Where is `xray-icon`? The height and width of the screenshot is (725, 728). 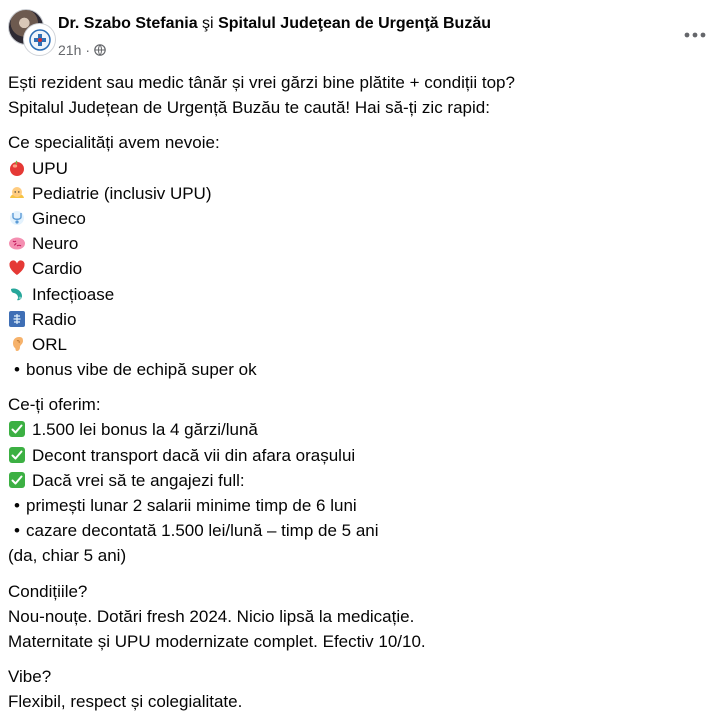
xray-icon is located at coordinates (17, 318).